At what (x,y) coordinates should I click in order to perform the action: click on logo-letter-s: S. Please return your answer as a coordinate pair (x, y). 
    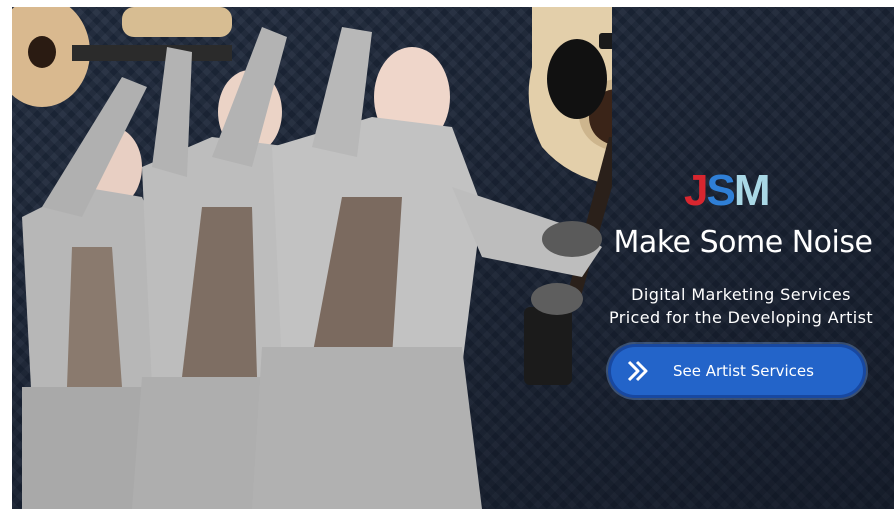
    Looking at the image, I should click on (720, 190).